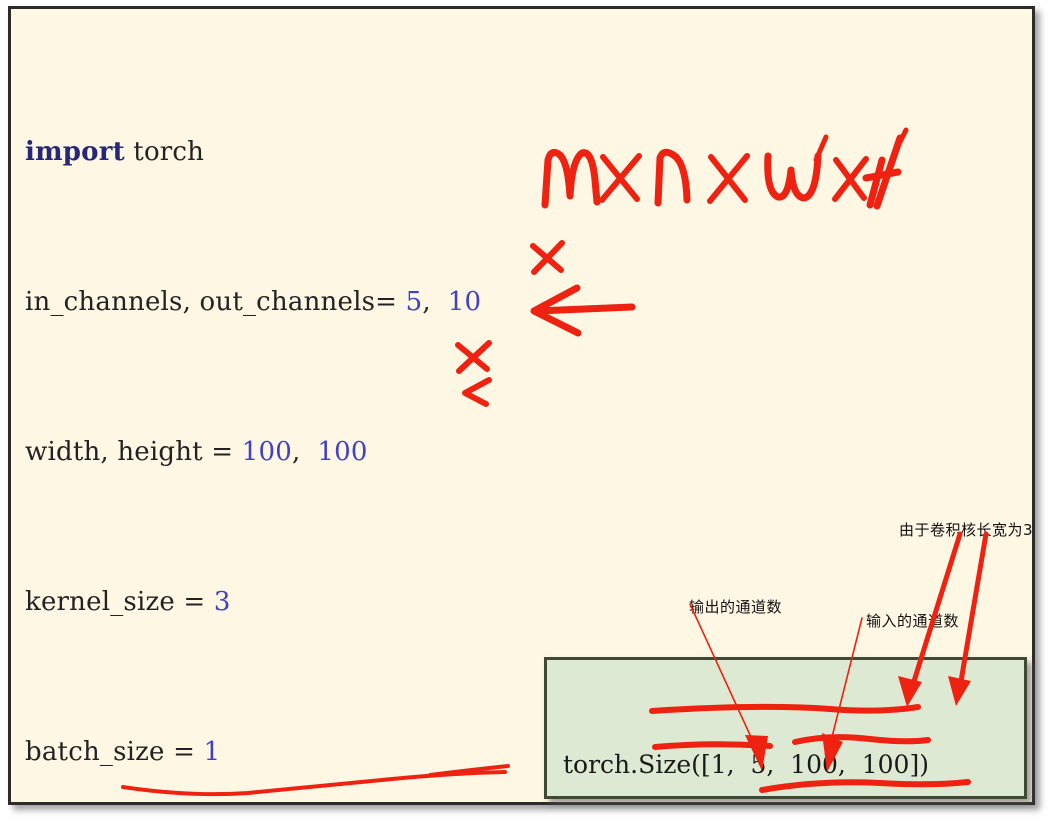 This screenshot has width=1055, height=821. Describe the element at coordinates (212, 751) in the screenshot. I see `value-batch-size: 1` at that location.